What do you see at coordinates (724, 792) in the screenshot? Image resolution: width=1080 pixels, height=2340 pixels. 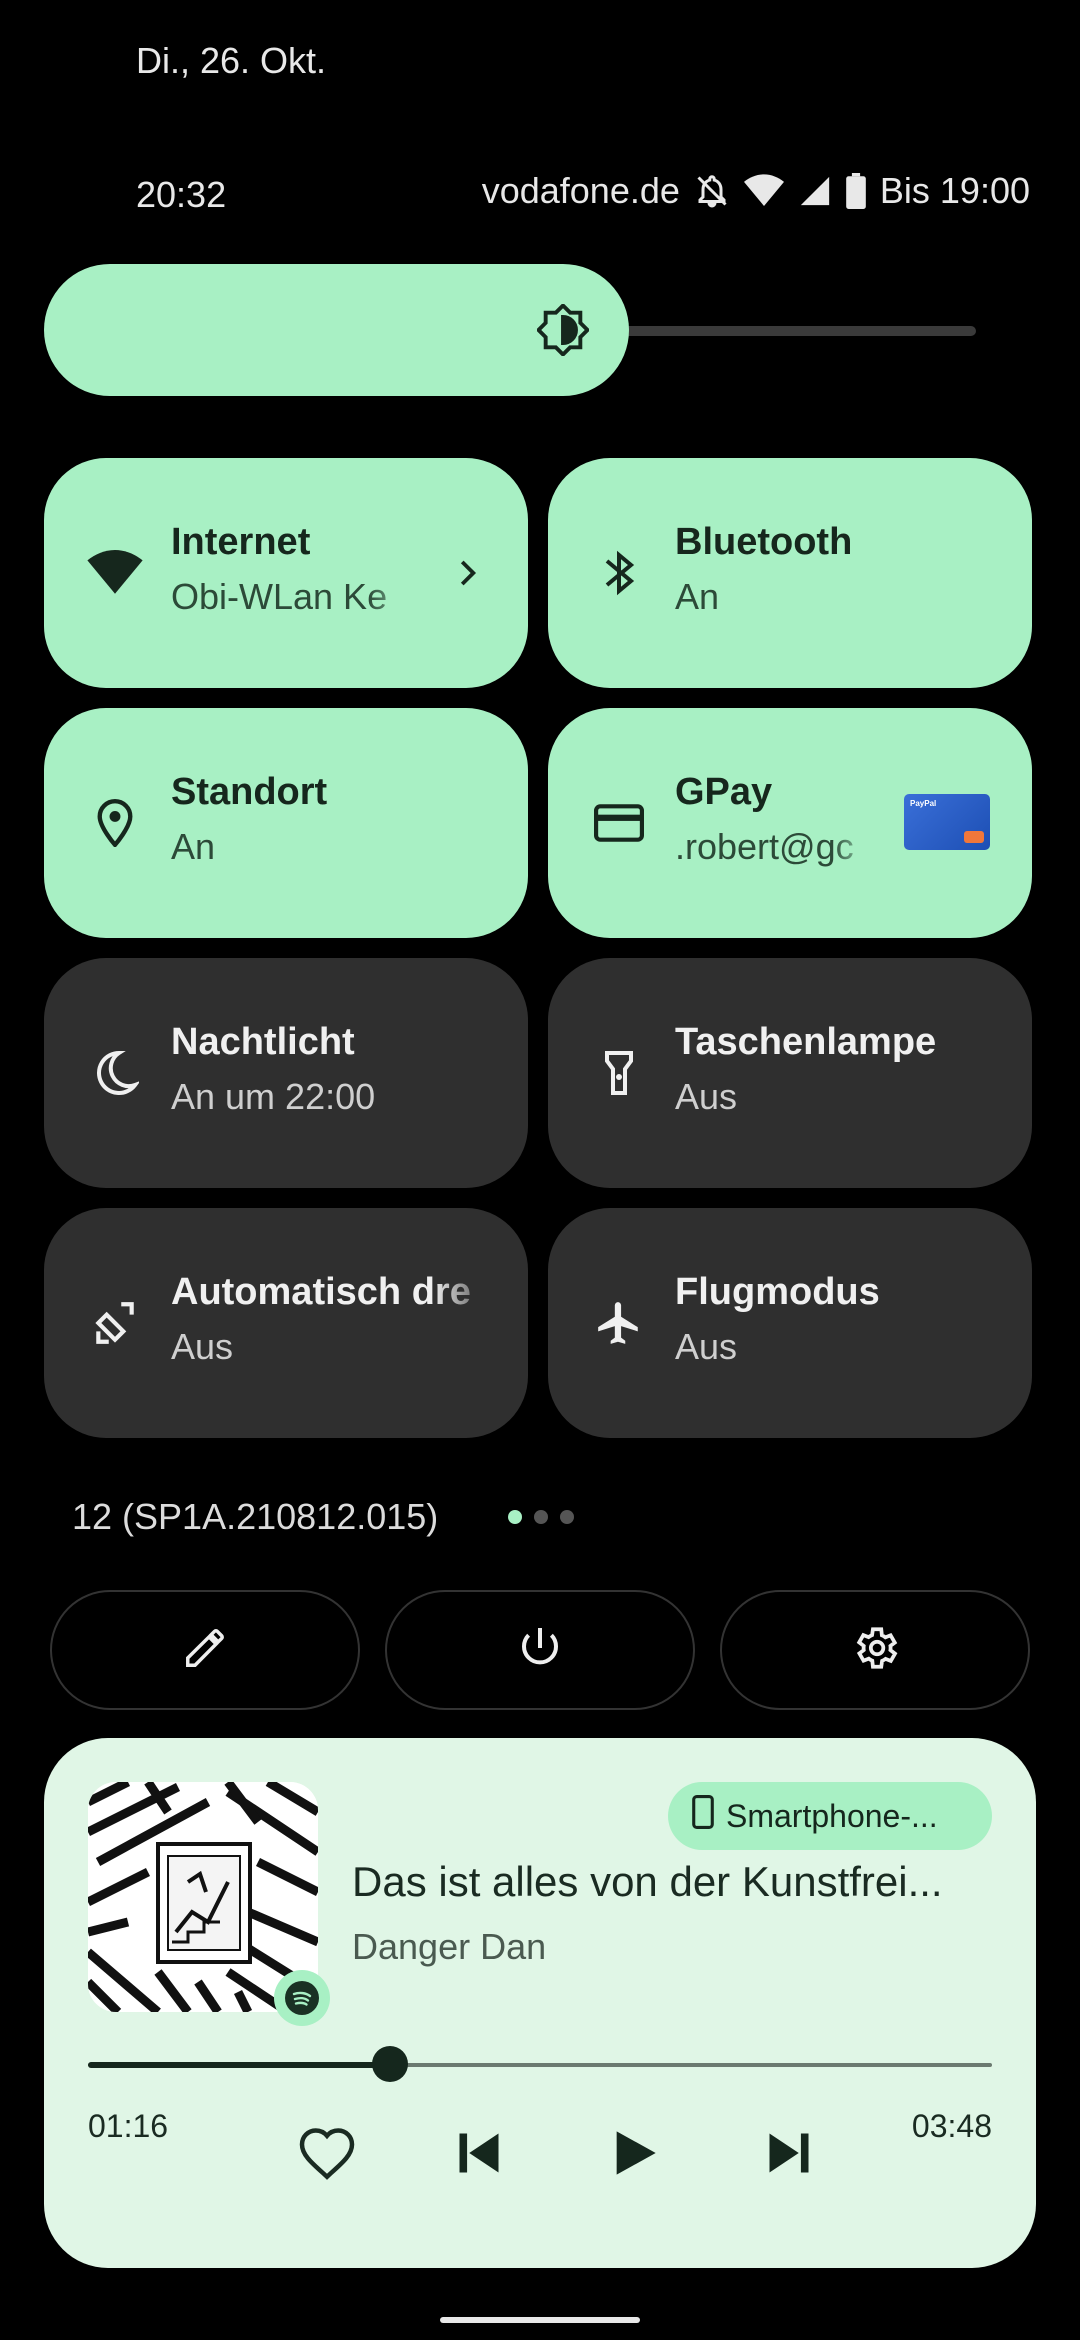 I see `tile-title: GPay` at bounding box center [724, 792].